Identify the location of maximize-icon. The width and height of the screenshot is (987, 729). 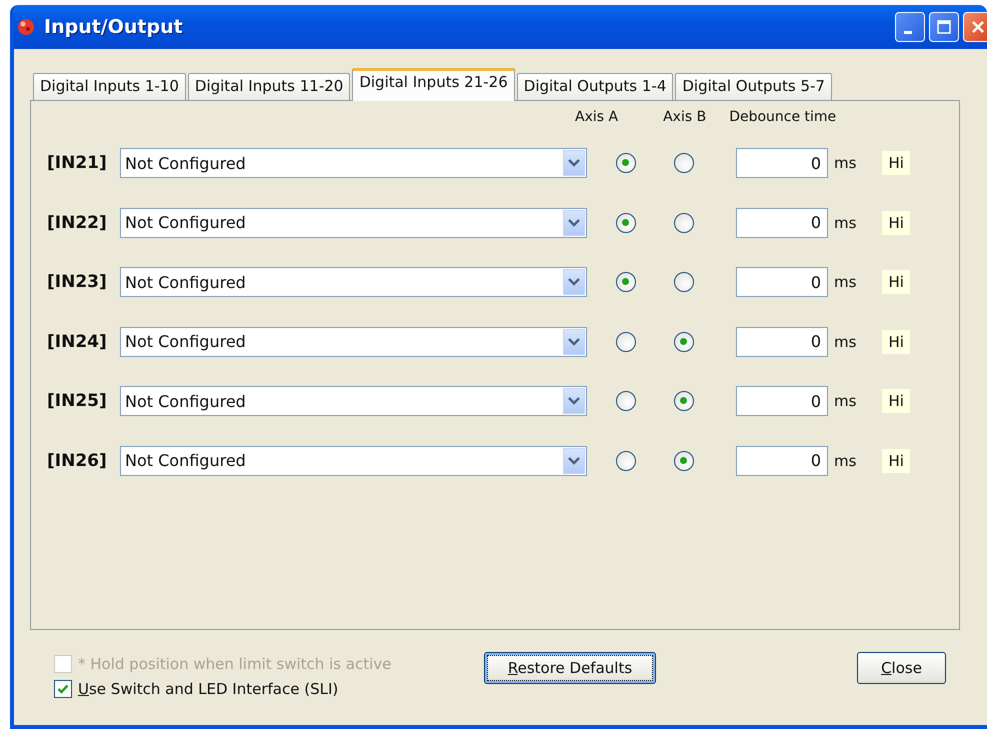
(944, 27).